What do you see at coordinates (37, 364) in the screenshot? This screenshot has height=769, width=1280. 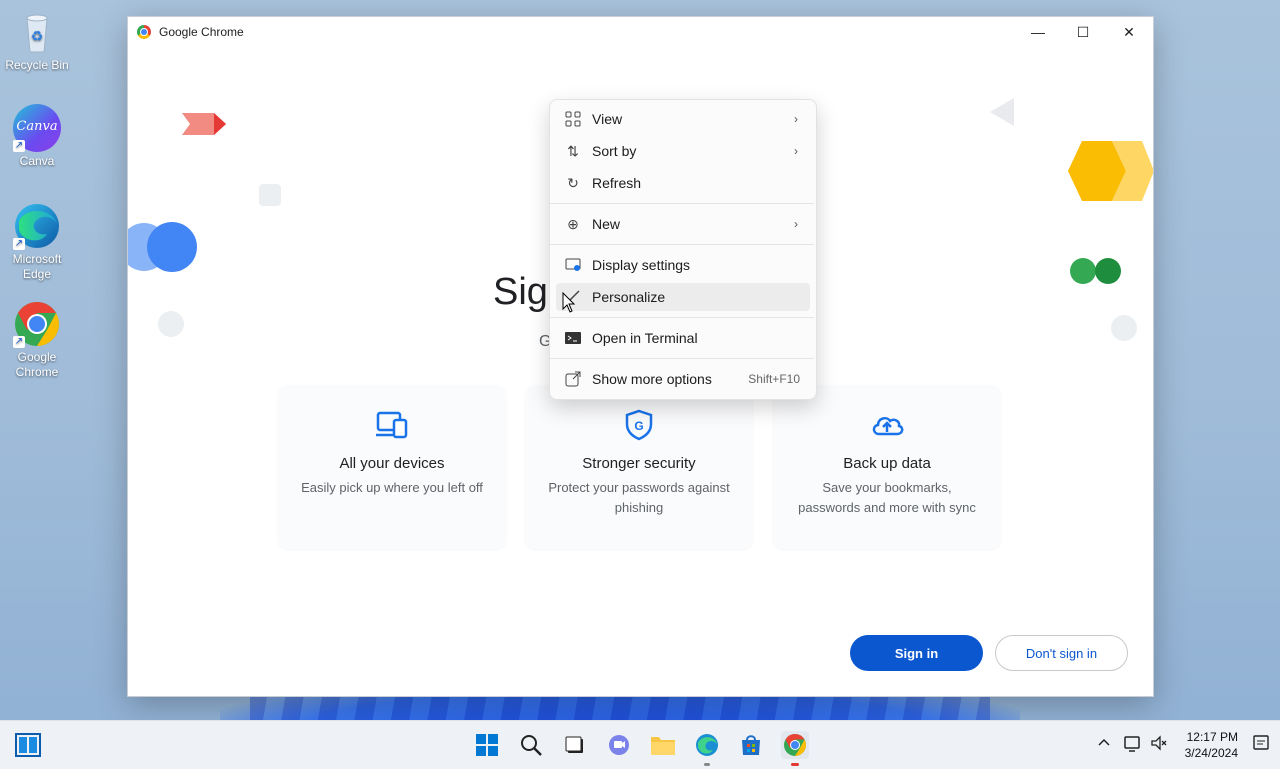 I see `desktop-icon-label: Google Chrome` at bounding box center [37, 364].